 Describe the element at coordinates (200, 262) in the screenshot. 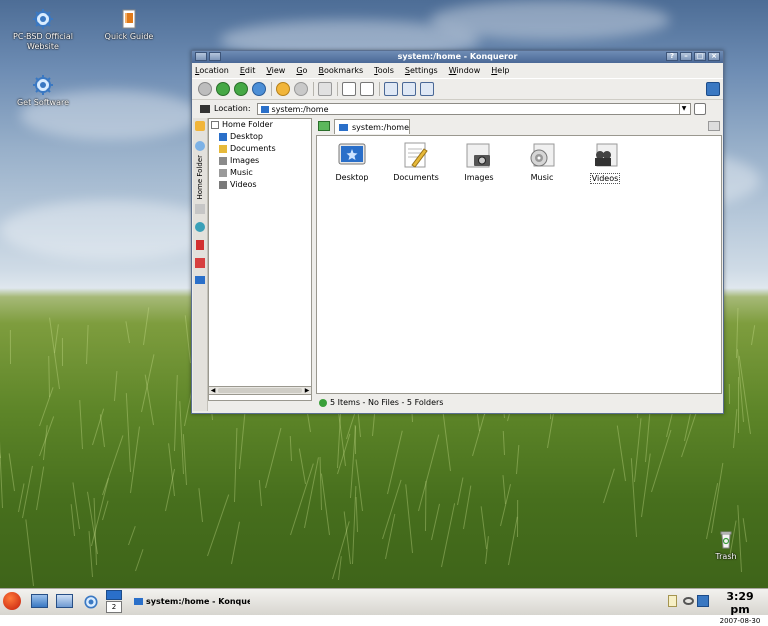

I see `services-icon` at that location.